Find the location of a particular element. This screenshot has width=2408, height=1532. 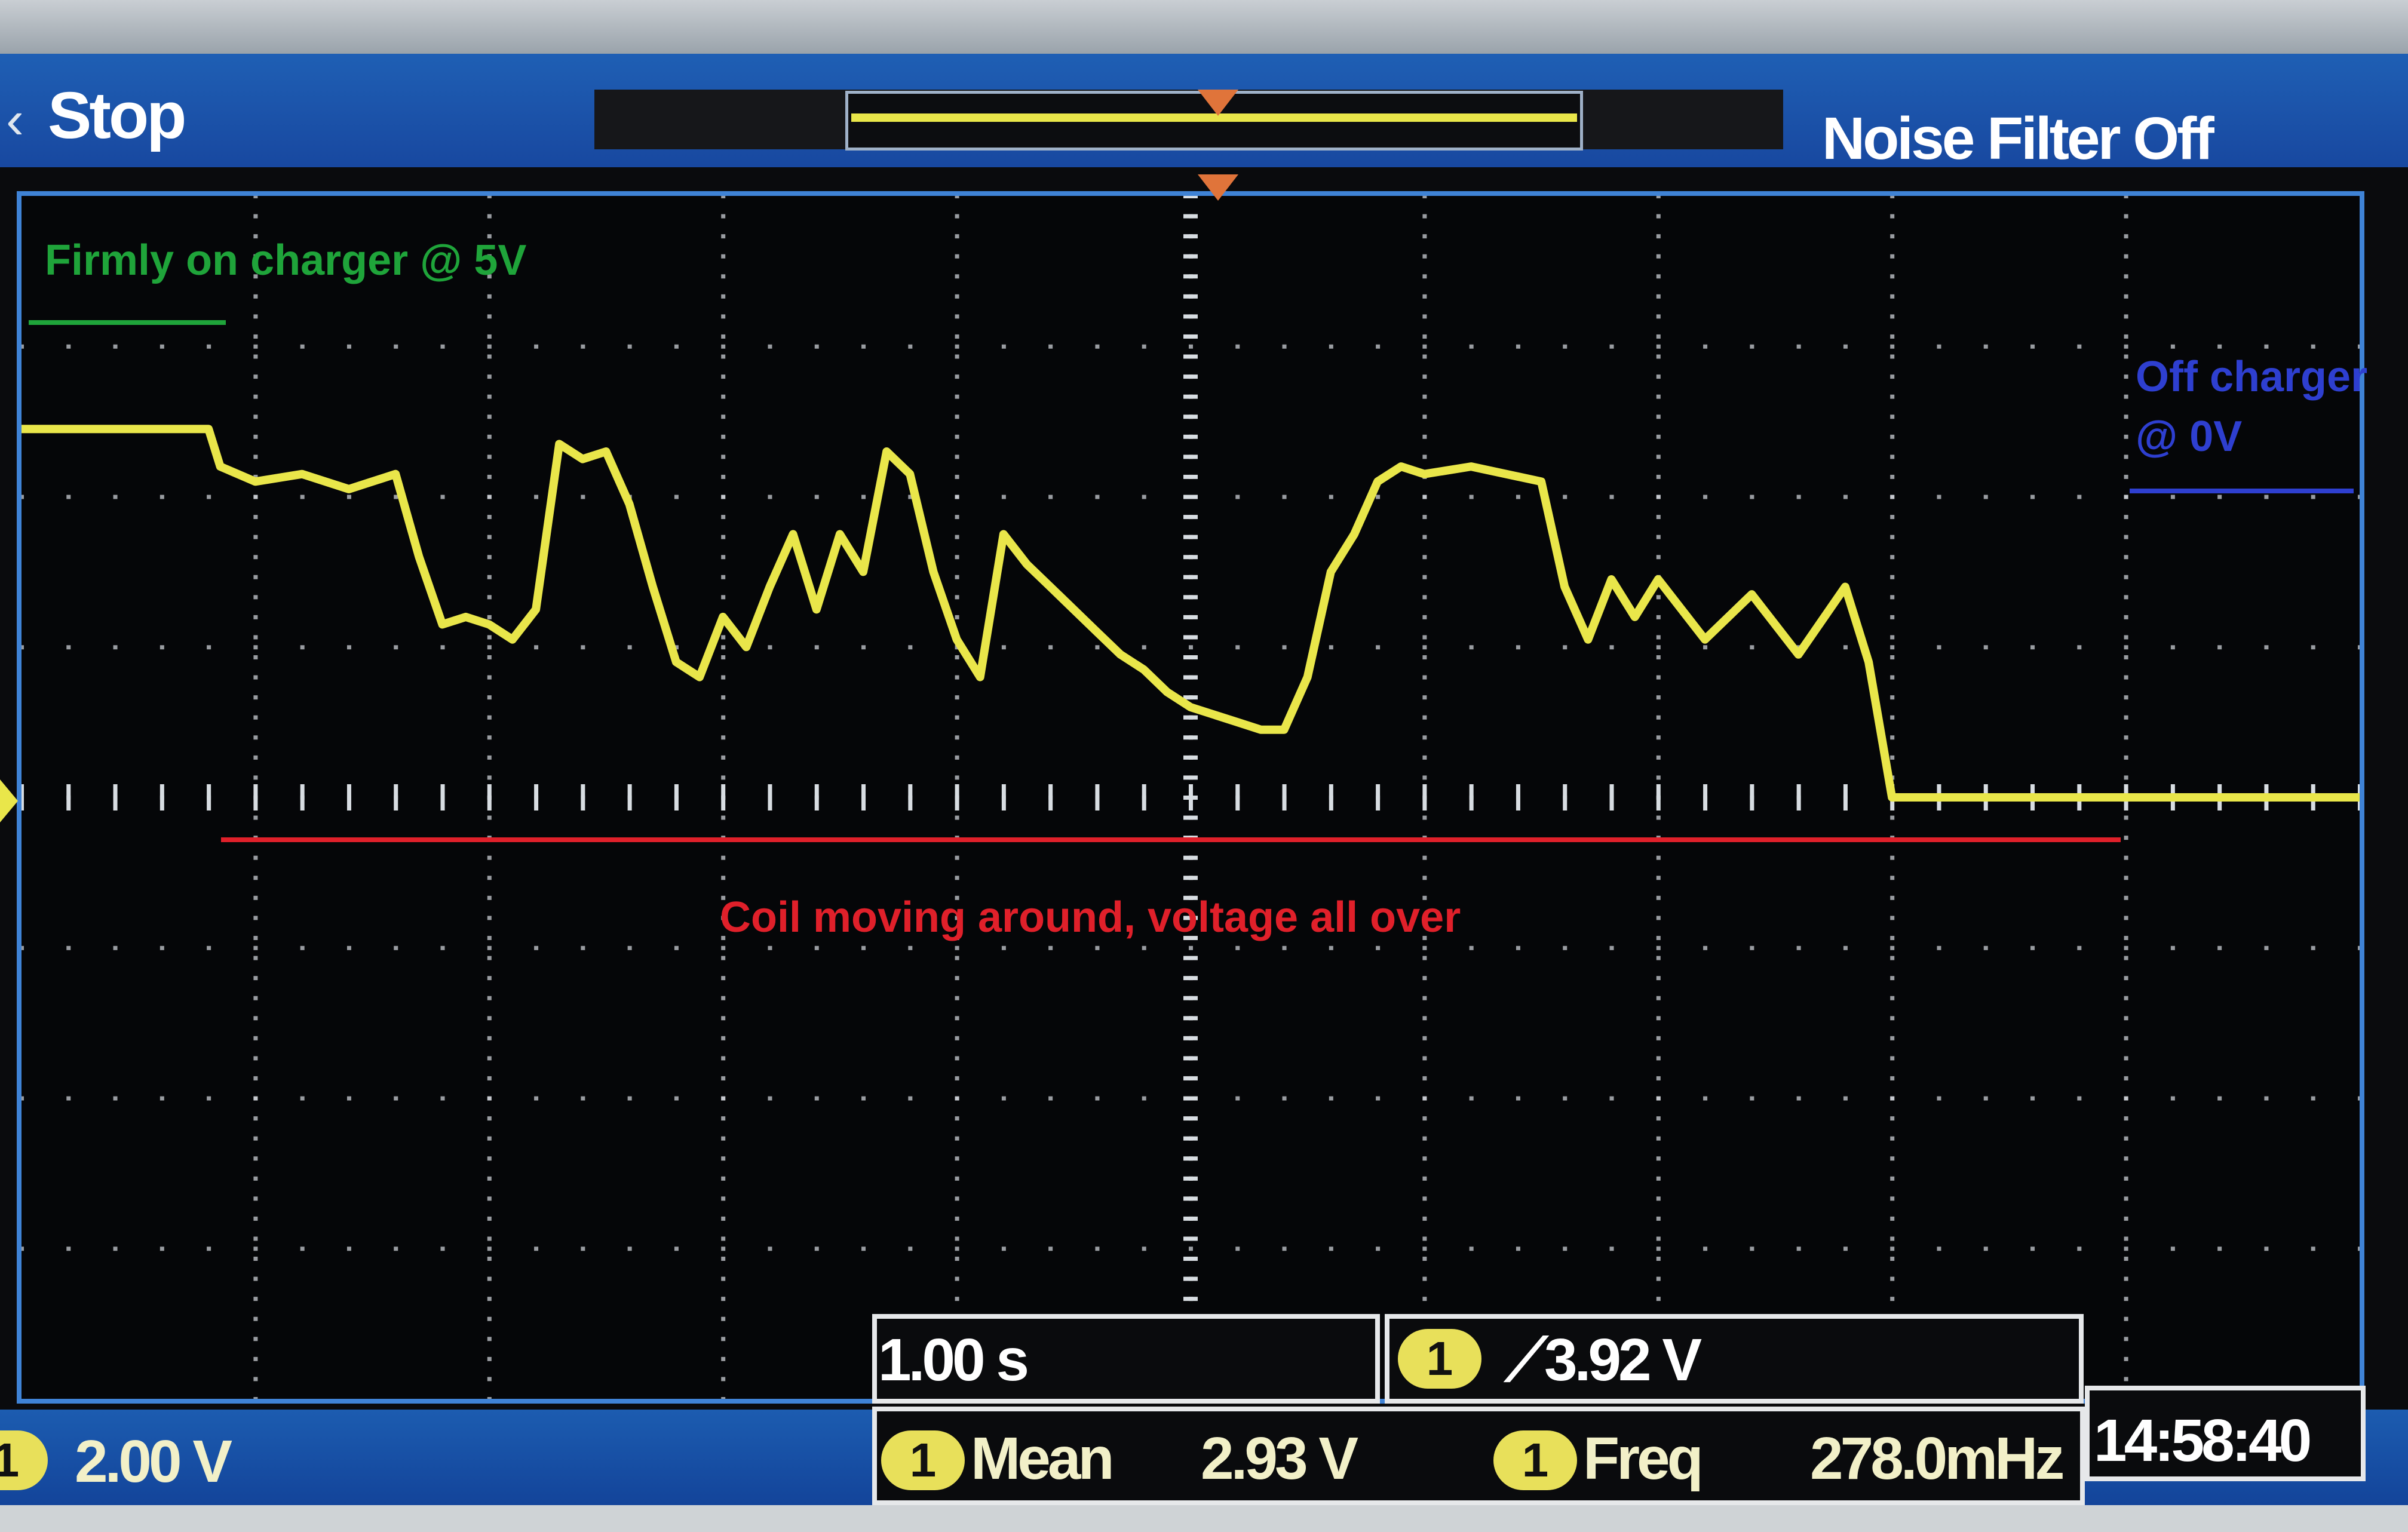

run-state-label: Stop is located at coordinates (117, 115).